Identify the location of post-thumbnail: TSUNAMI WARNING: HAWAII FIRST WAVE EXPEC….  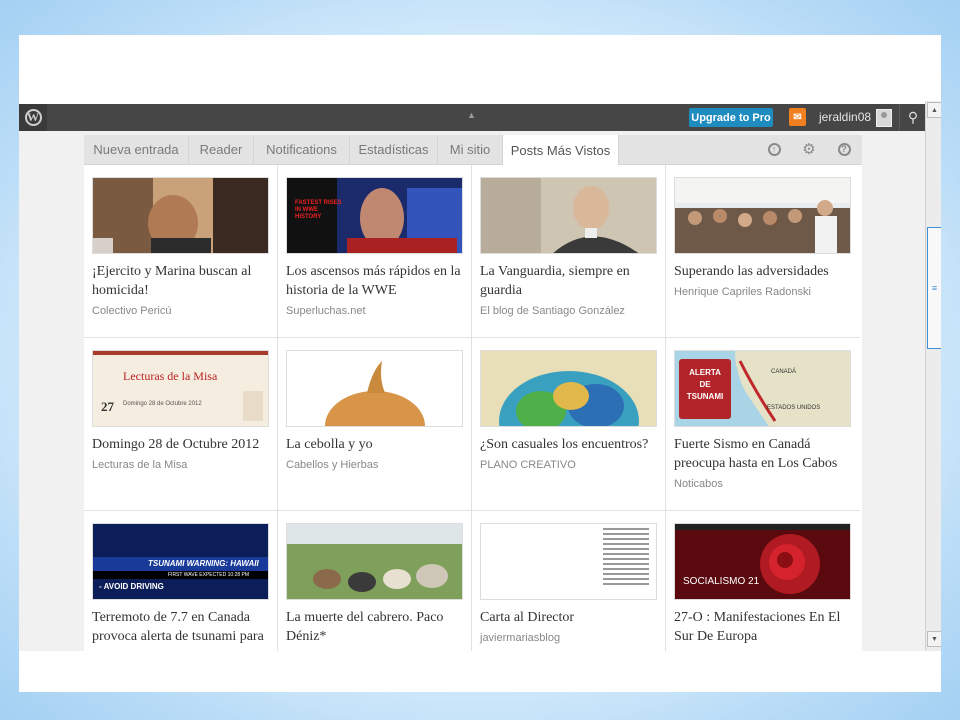
(180, 561).